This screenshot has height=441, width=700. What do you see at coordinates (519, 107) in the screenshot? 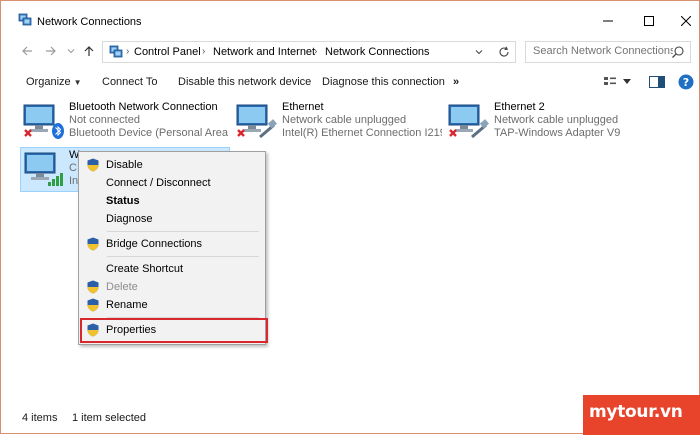
I see `item-name: Ethernet 2` at bounding box center [519, 107].